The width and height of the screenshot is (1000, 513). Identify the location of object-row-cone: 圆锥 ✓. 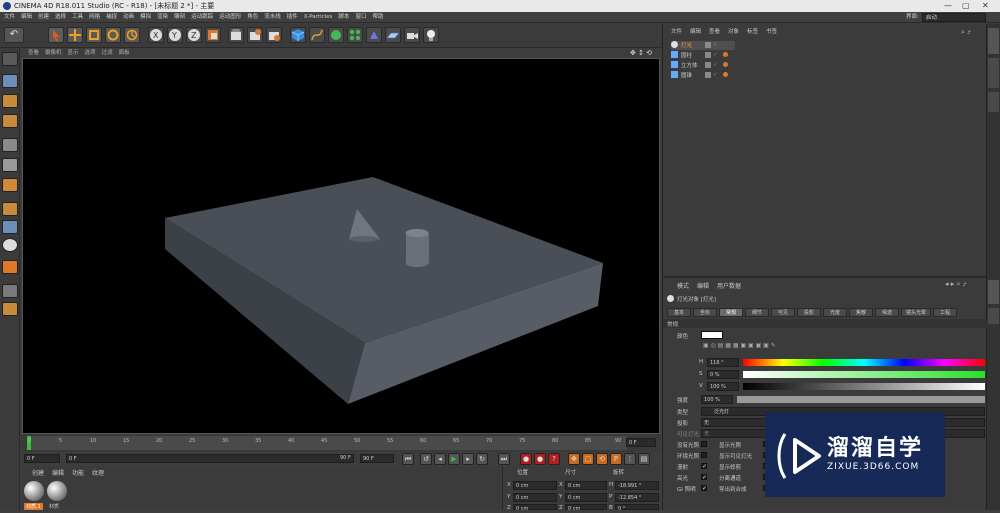
(699, 75).